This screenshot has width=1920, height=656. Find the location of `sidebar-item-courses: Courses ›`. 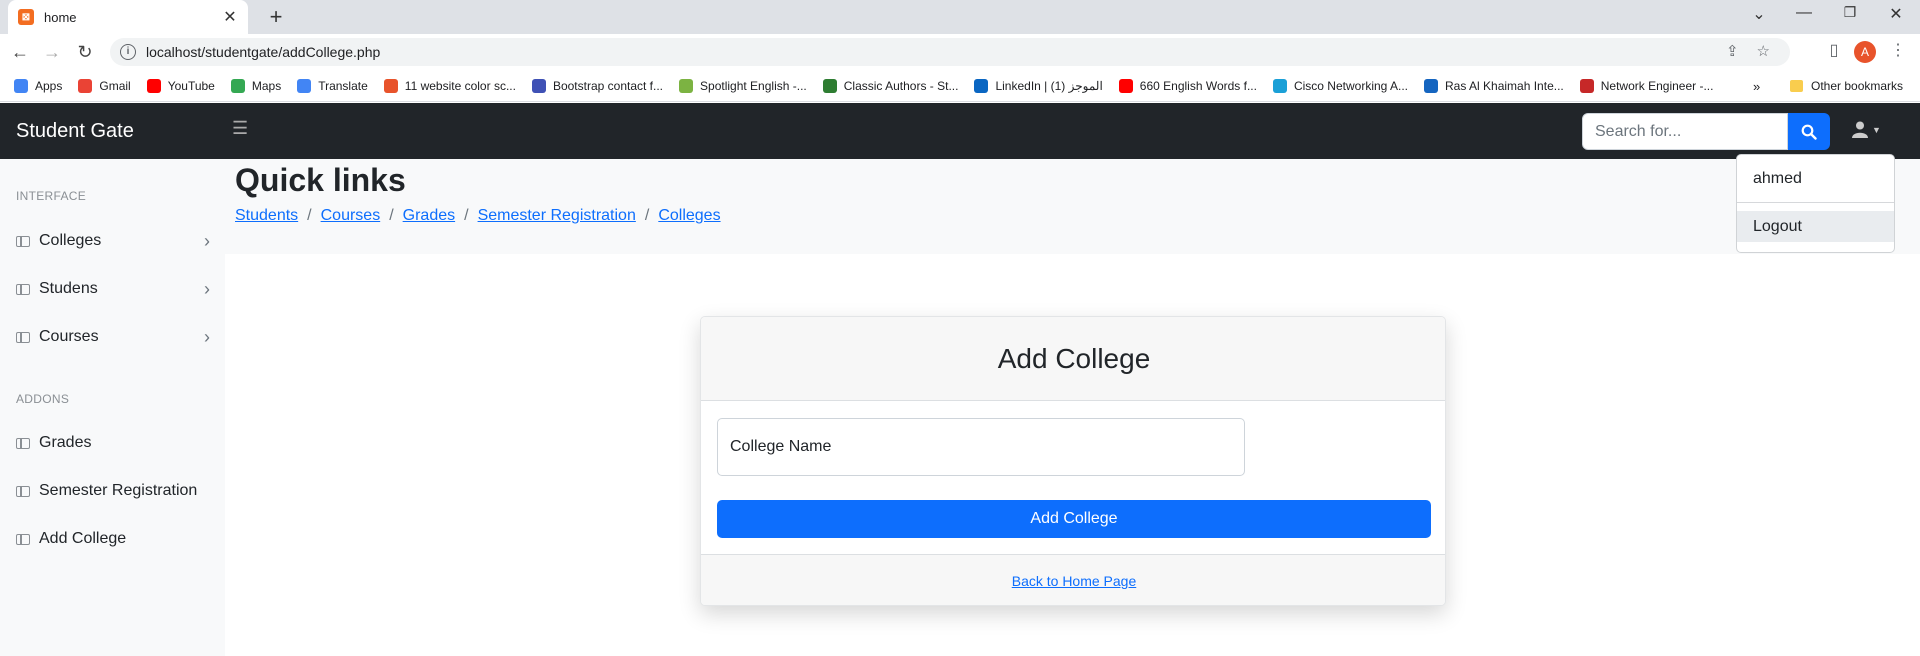

sidebar-item-courses: Courses › is located at coordinates (113, 337).